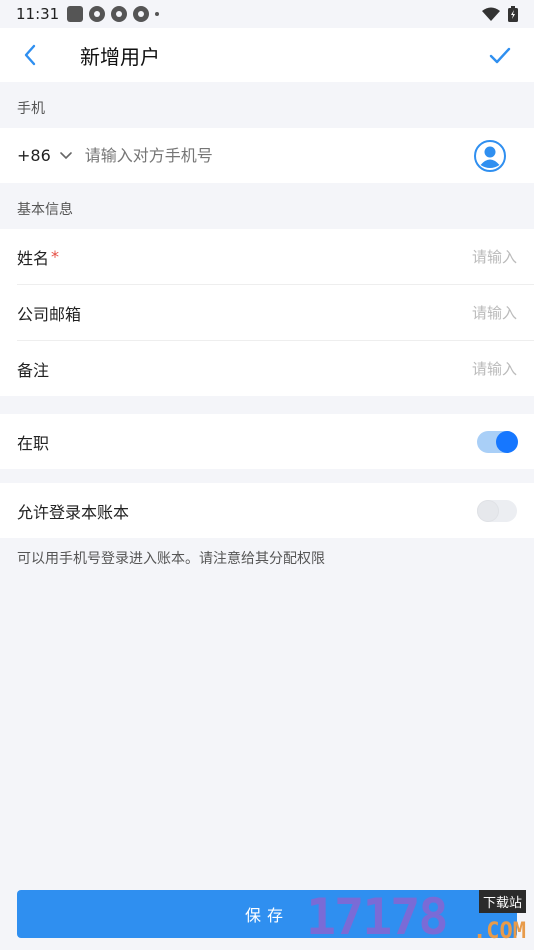 The width and height of the screenshot is (534, 950). I want to click on chevron-left-icon, so click(30, 55).